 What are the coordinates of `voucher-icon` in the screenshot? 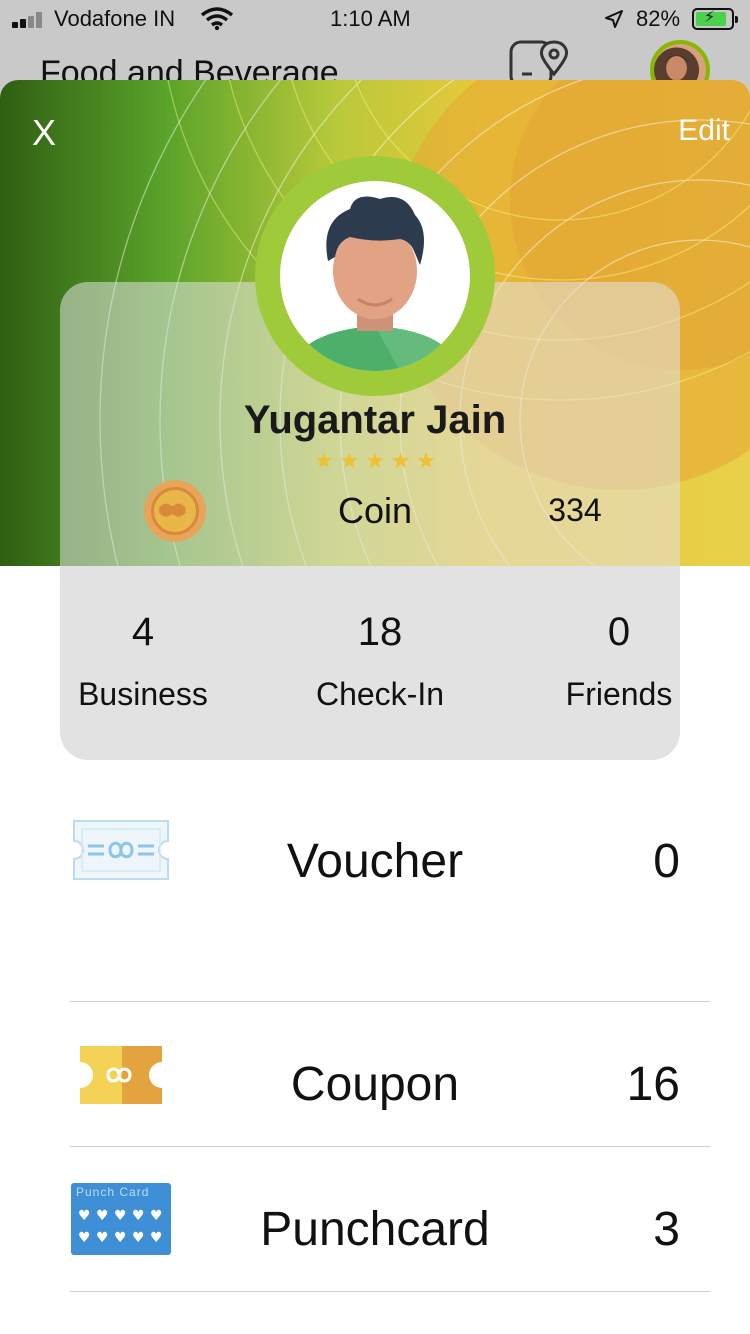 It's located at (121, 850).